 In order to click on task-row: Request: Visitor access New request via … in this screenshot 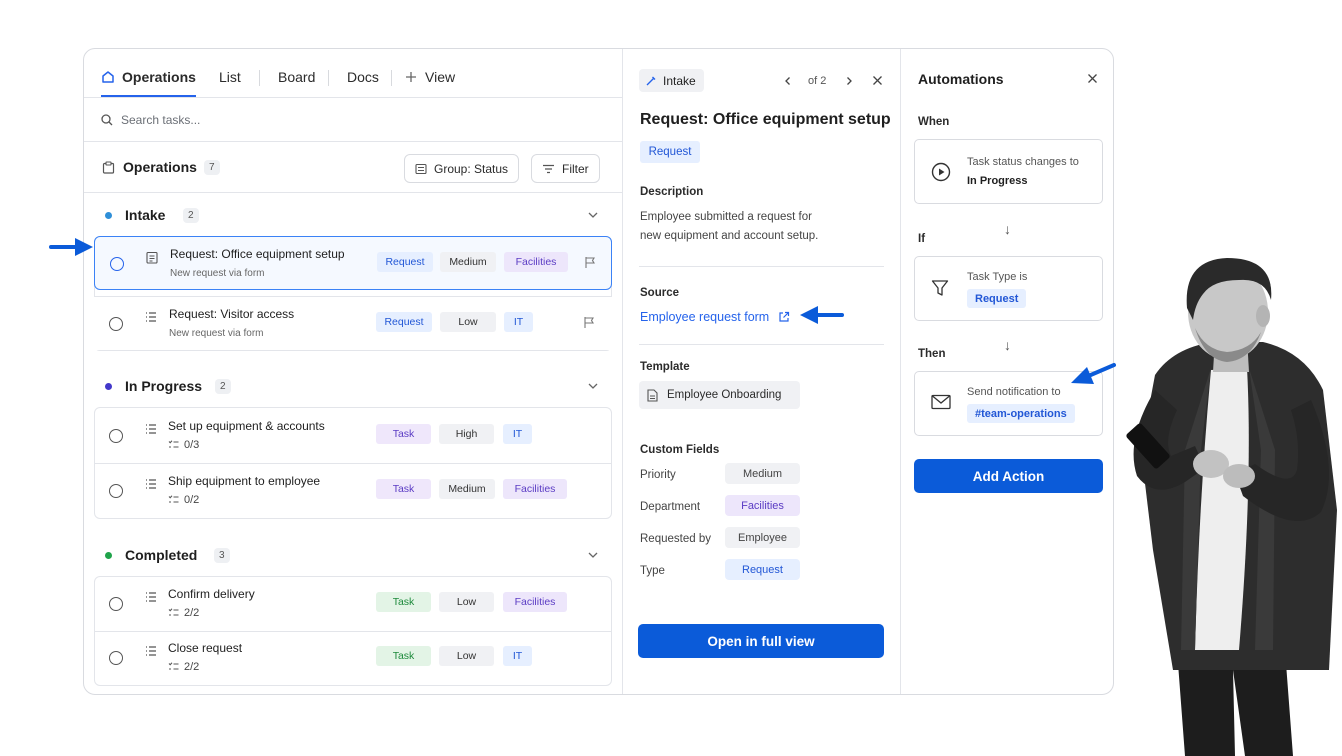, I will do `click(353, 323)`.